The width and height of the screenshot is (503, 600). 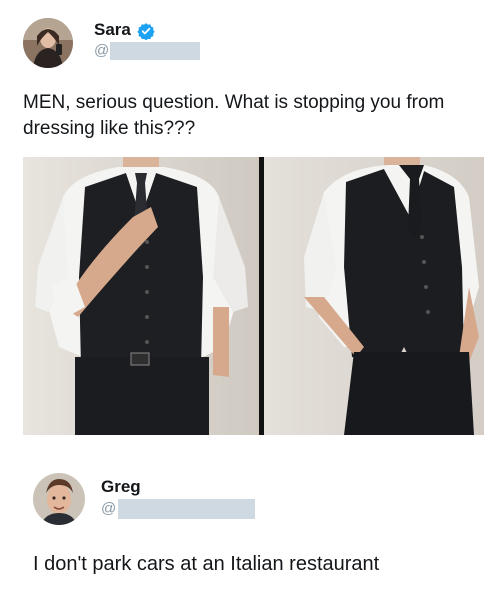 What do you see at coordinates (146, 31) in the screenshot?
I see `verified-badge-icon` at bounding box center [146, 31].